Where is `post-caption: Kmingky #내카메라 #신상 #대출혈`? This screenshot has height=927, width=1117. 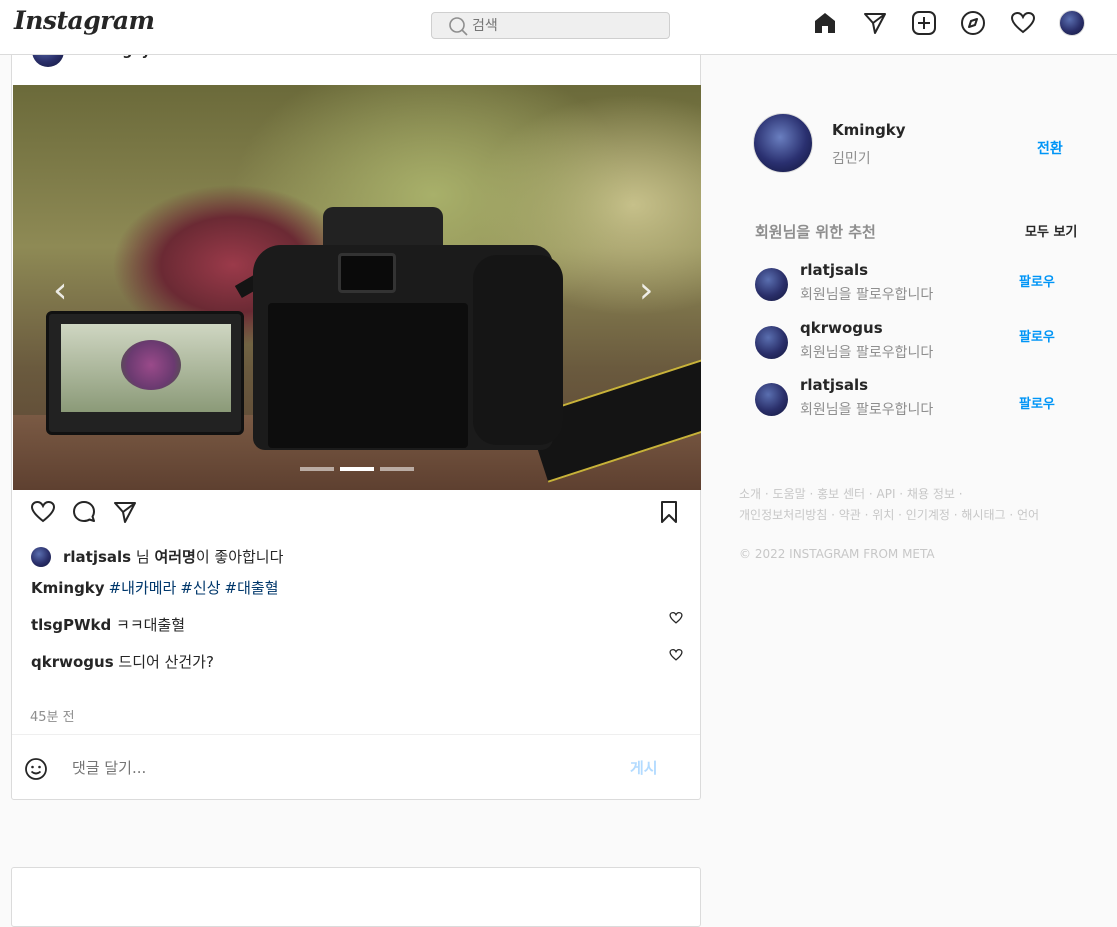 post-caption: Kmingky #내카메라 #신상 #대출혈 is located at coordinates (155, 587).